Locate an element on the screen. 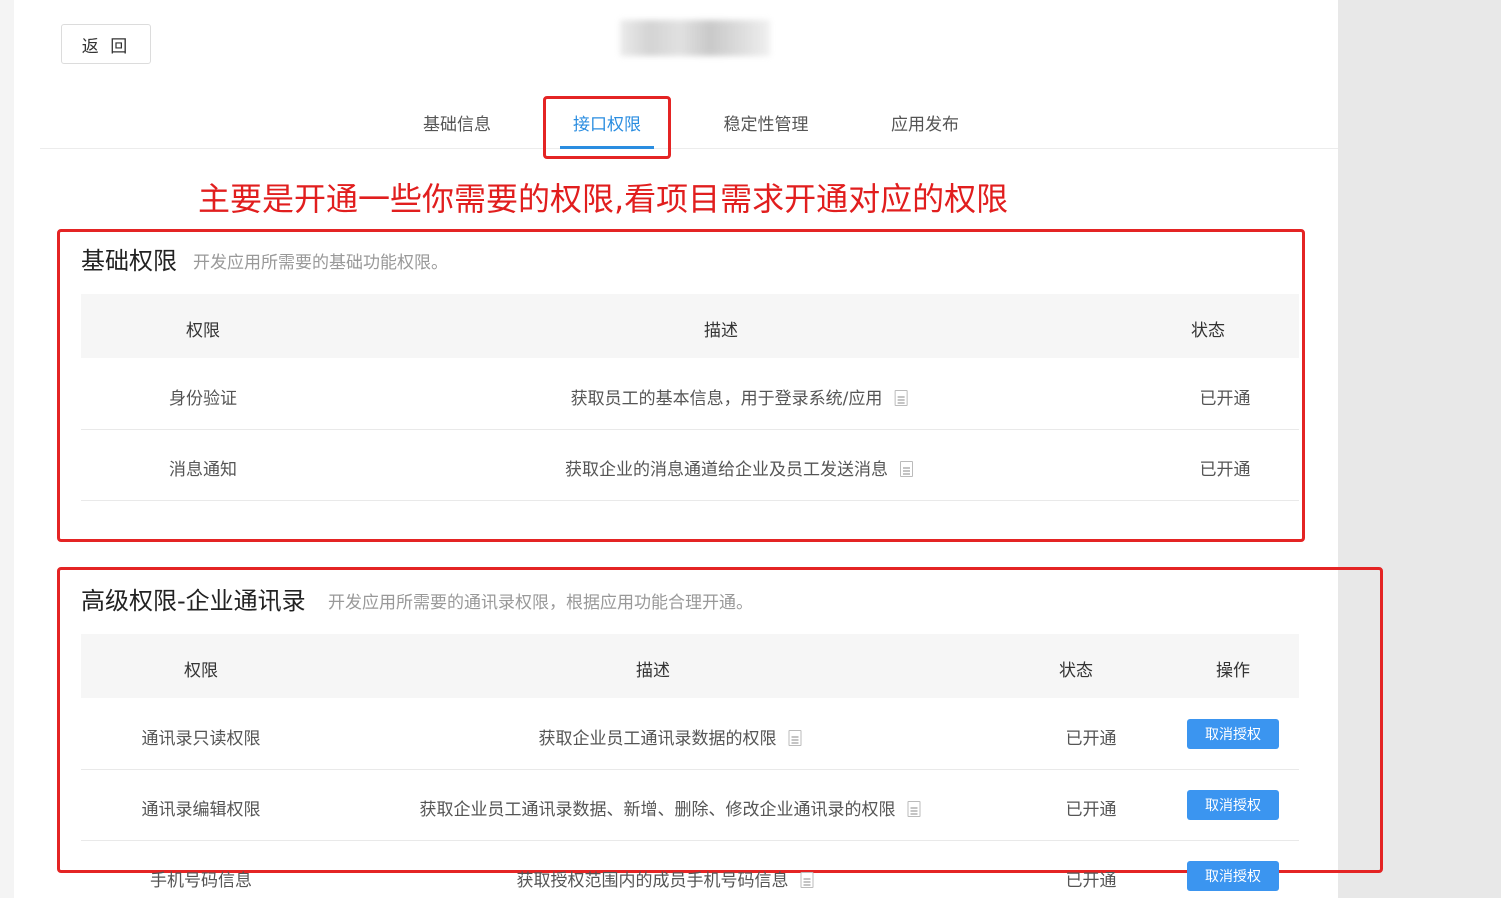 This screenshot has width=1501, height=898. description-text: 获取员工的基本信息，用于登录系统/应用 is located at coordinates (726, 399).